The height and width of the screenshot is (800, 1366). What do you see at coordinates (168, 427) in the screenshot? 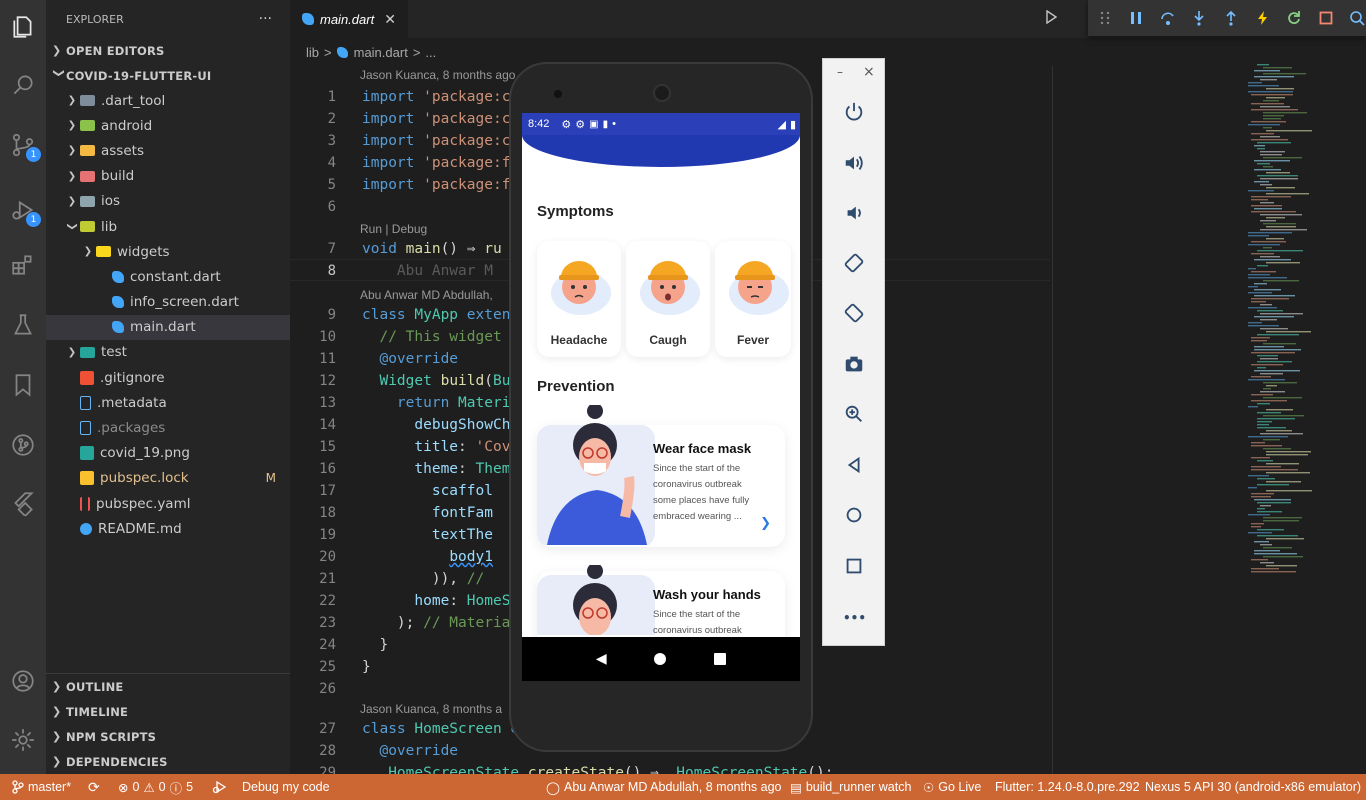
I see `tree-item-packages: .packages` at bounding box center [168, 427].